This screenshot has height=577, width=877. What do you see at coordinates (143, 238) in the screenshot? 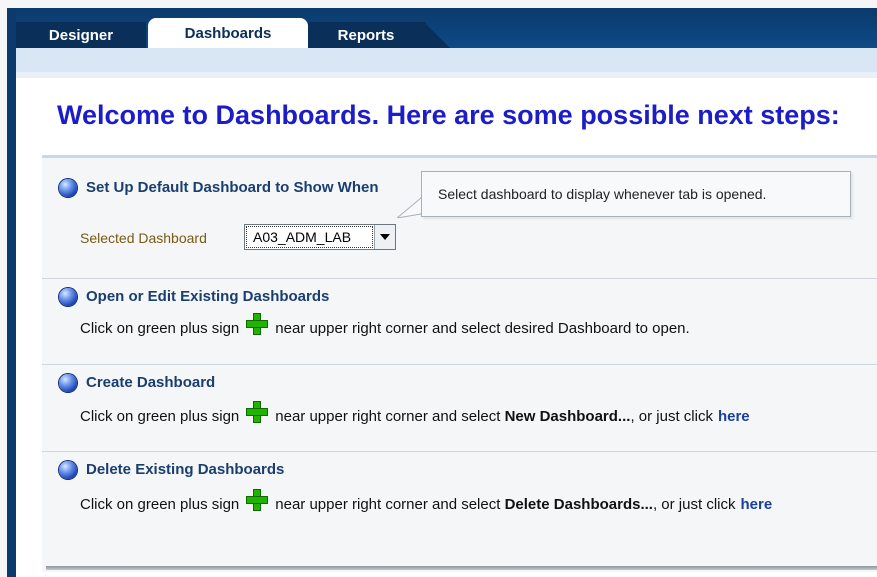
I see `selected-dashboard-label: Selected Dashboard` at bounding box center [143, 238].